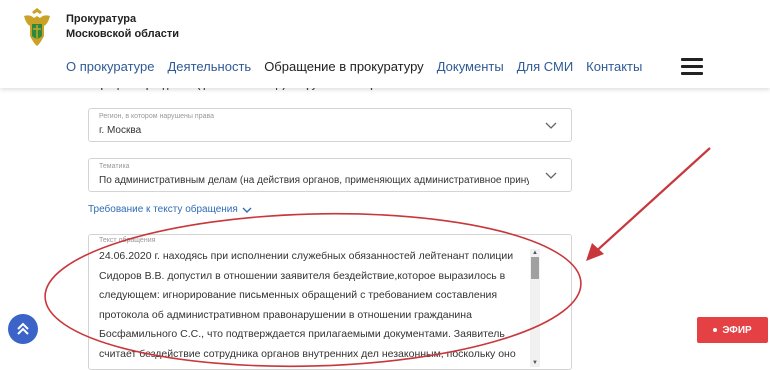 This screenshot has width=770, height=370. What do you see at coordinates (614, 66) in the screenshot?
I see `nav-contacts: Контакты` at bounding box center [614, 66].